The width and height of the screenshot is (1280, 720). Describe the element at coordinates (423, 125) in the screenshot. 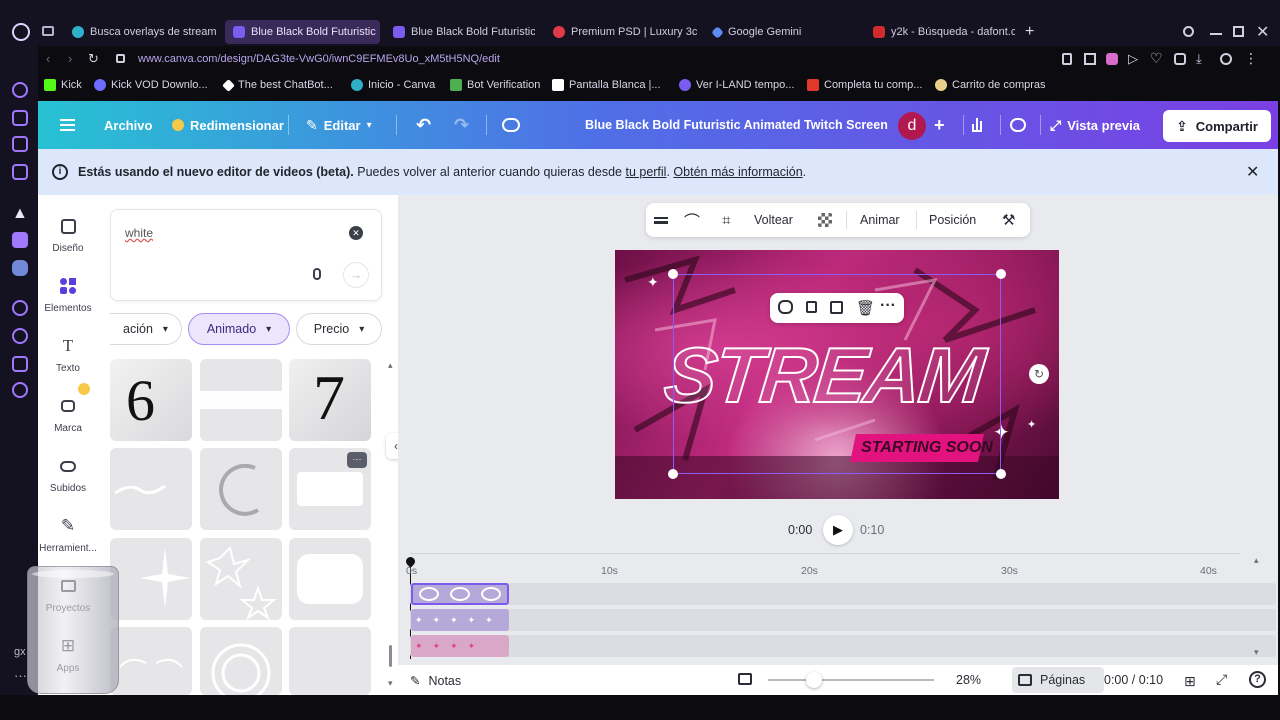

I see `undo-icon: ↶` at that location.